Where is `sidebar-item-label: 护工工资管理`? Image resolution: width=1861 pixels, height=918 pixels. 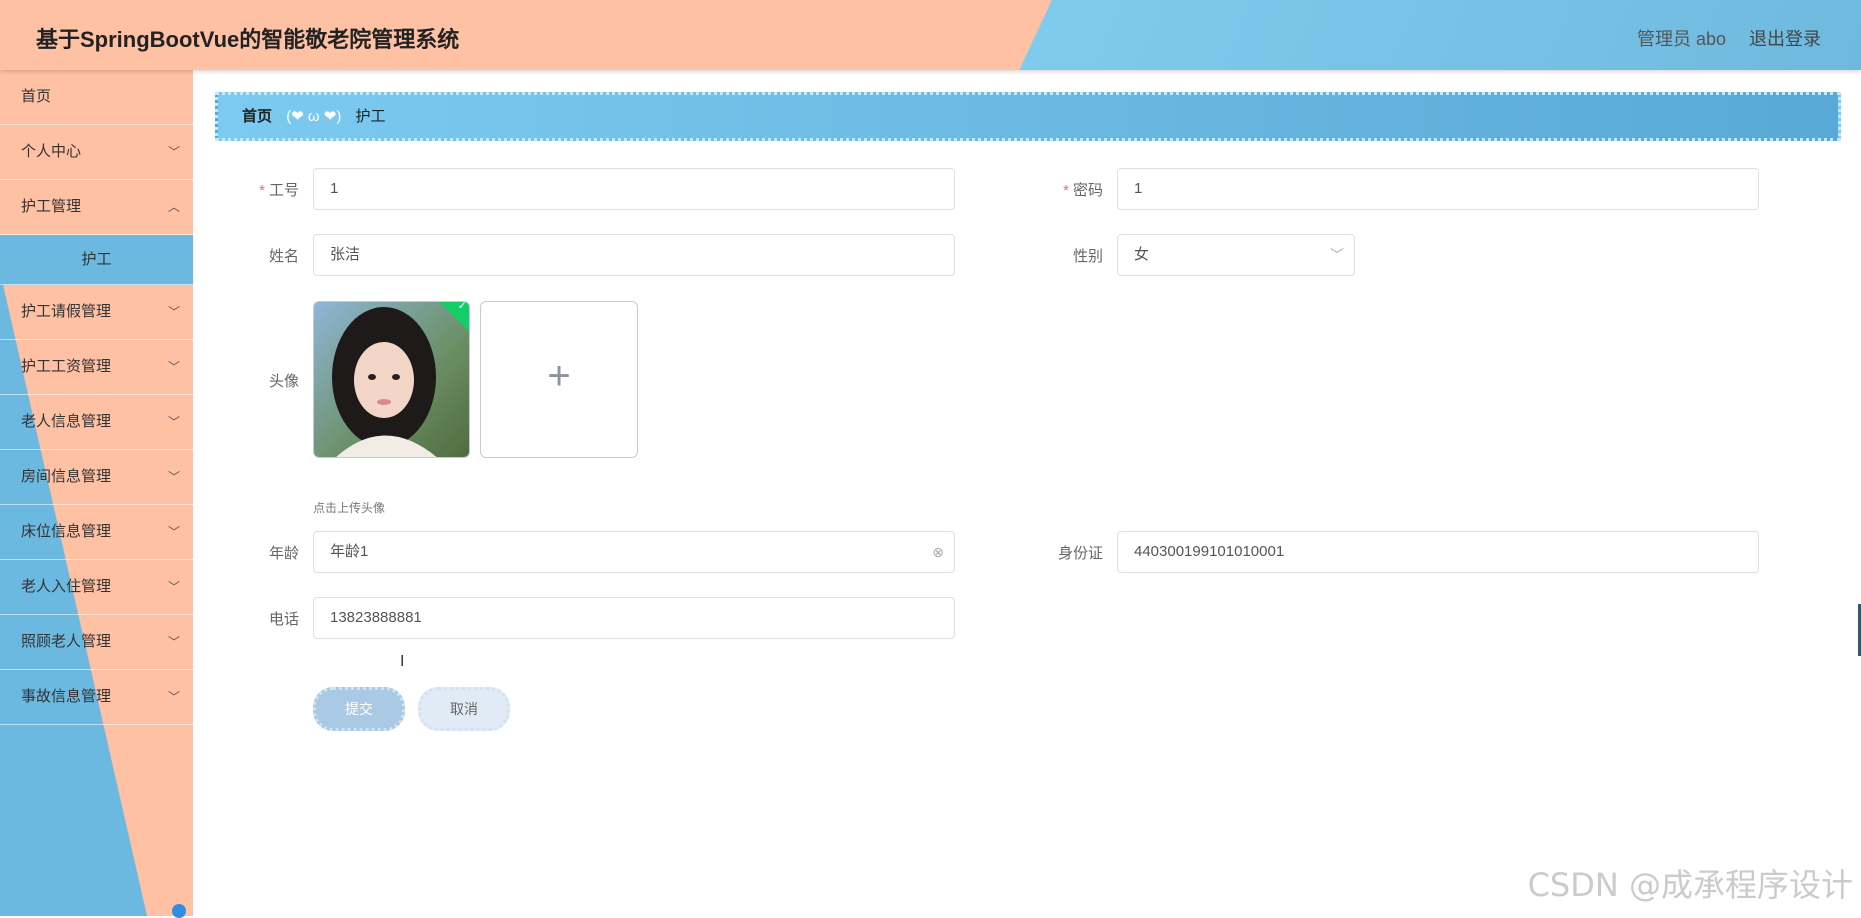 sidebar-item-label: 护工工资管理 is located at coordinates (66, 366).